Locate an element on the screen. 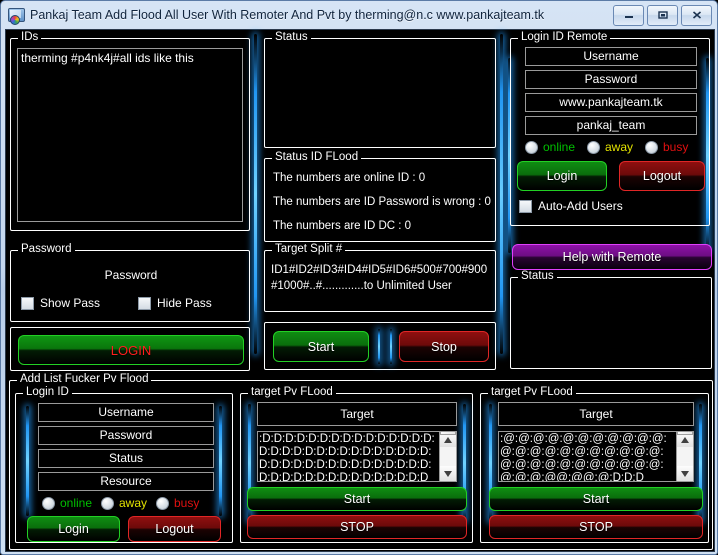  minimize-button is located at coordinates (628, 15).